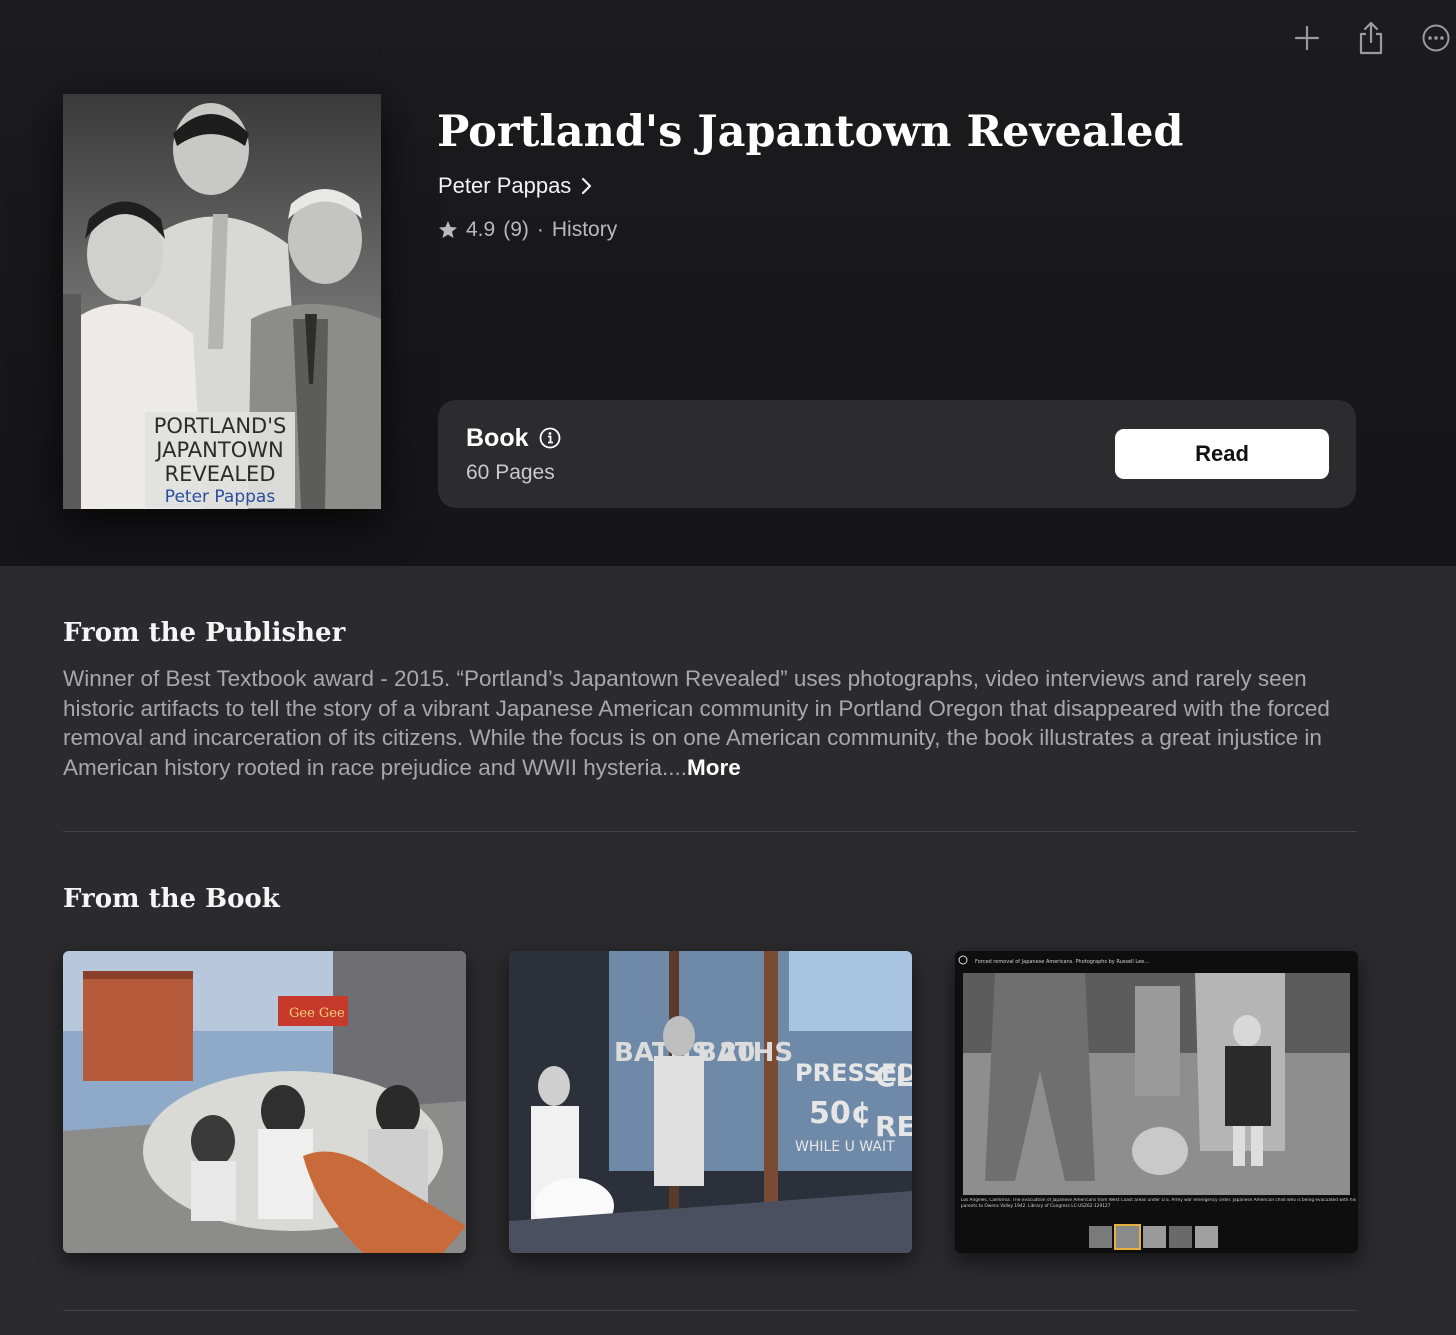  I want to click on more-options-button, so click(1436, 38).